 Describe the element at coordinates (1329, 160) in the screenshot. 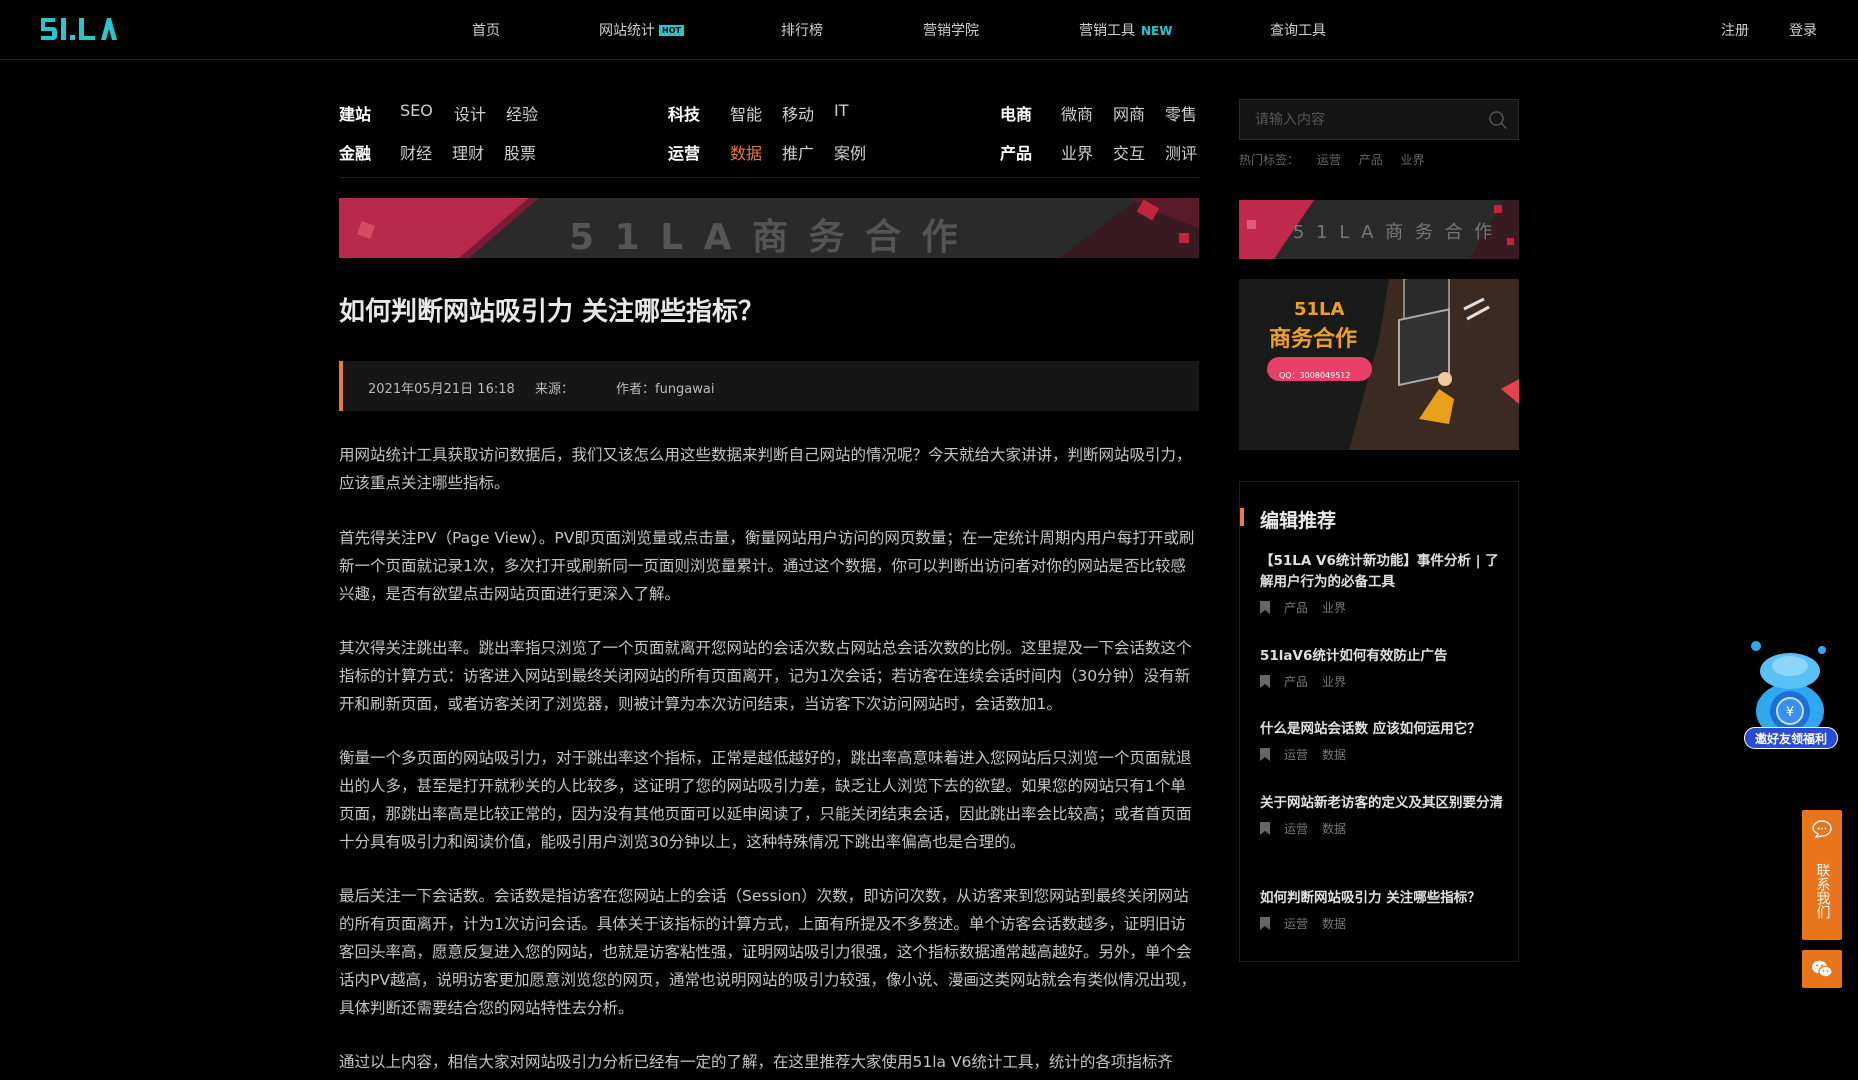

I see `hot-tag: 运营` at that location.